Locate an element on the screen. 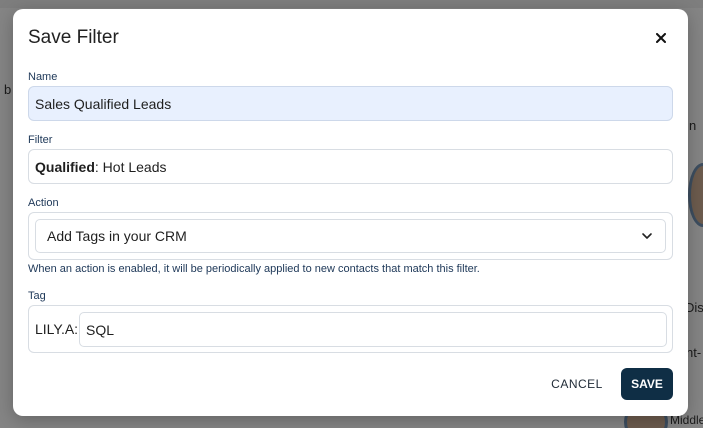 This screenshot has width=703, height=428. filter-field: Qualified: Hot Leads is located at coordinates (350, 166).